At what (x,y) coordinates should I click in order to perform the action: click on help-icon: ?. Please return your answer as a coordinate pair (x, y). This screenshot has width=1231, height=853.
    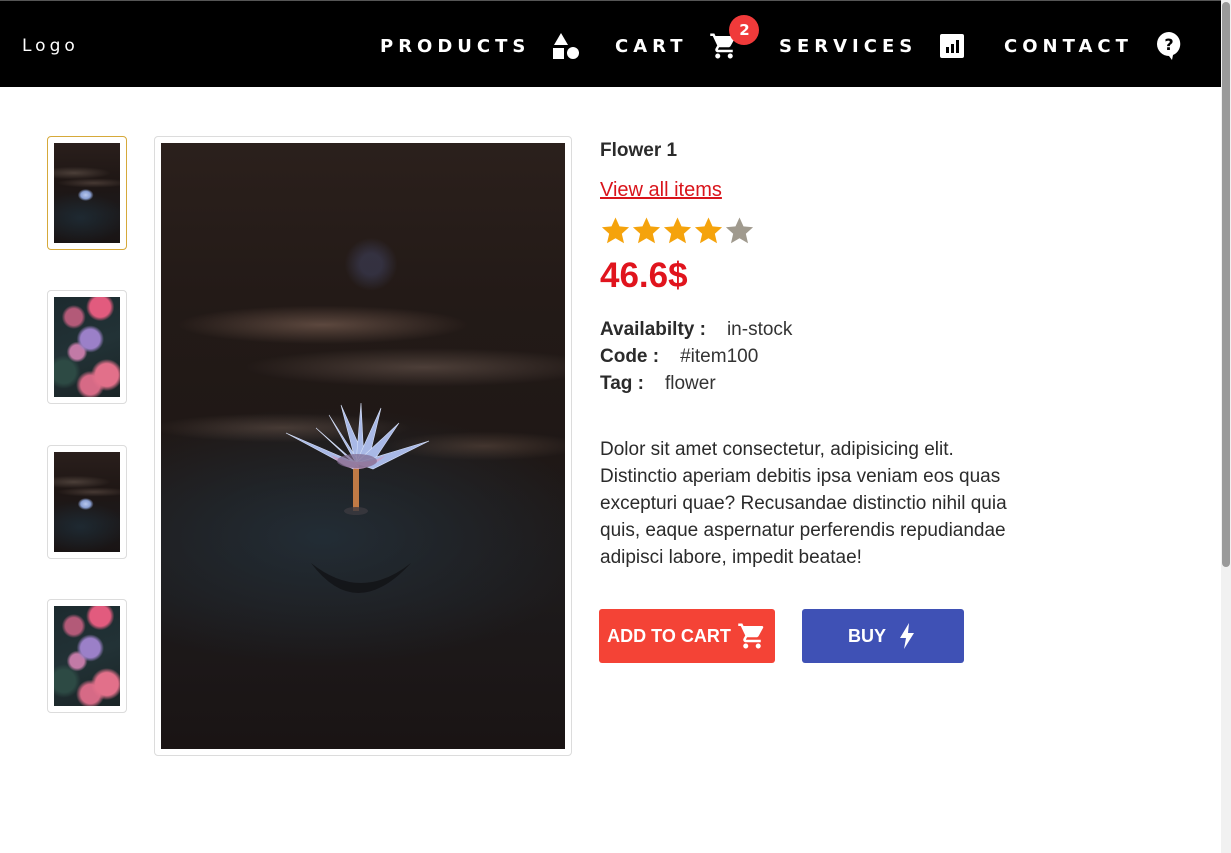
    Looking at the image, I should click on (1169, 46).